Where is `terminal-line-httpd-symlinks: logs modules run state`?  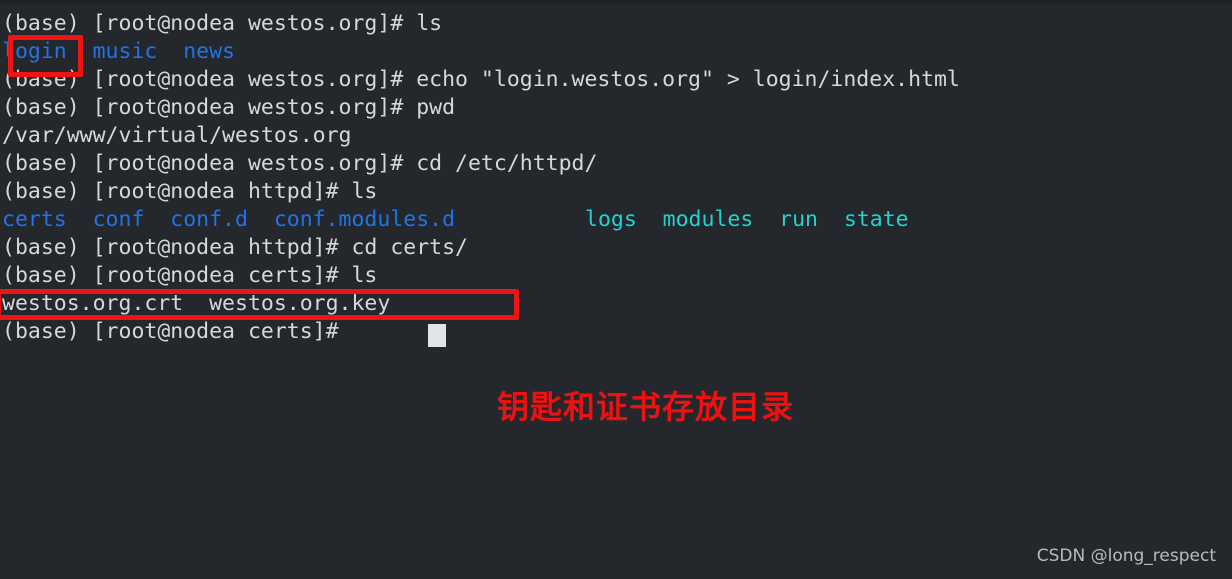 terminal-line-httpd-symlinks: logs modules run state is located at coordinates (747, 219).